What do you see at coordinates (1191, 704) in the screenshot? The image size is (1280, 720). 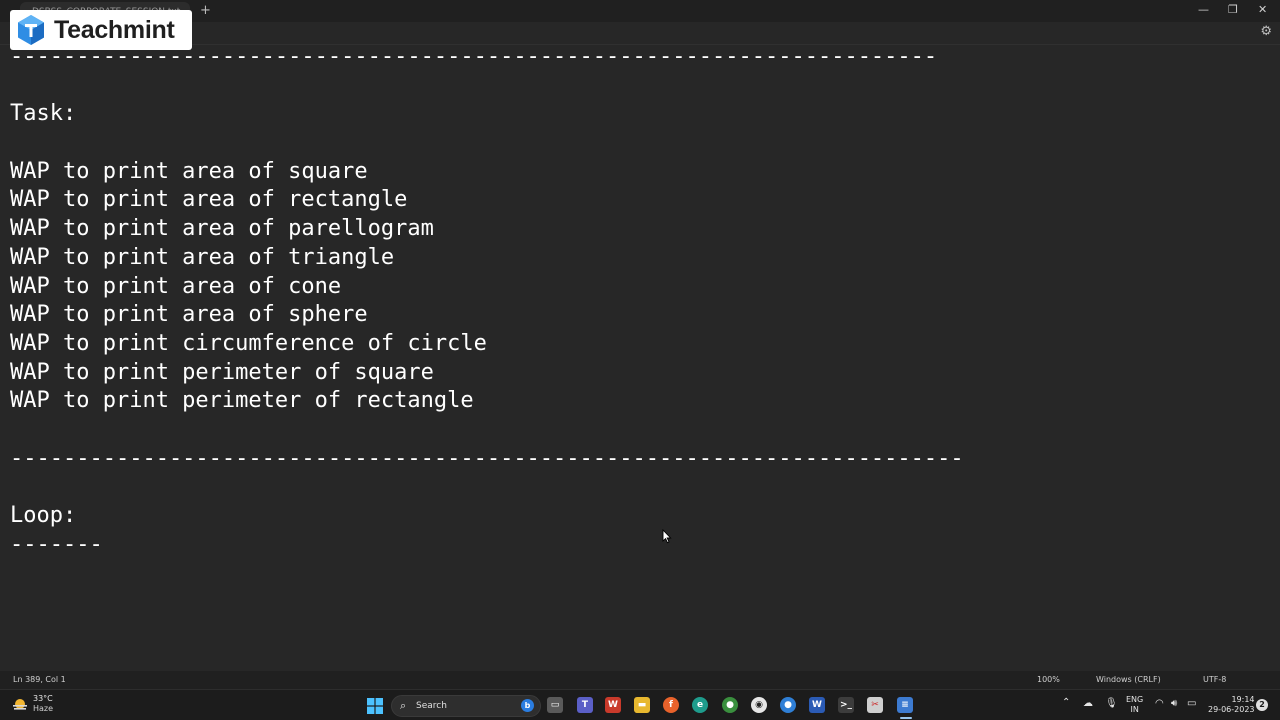 I see `battery-icon: ▭` at bounding box center [1191, 704].